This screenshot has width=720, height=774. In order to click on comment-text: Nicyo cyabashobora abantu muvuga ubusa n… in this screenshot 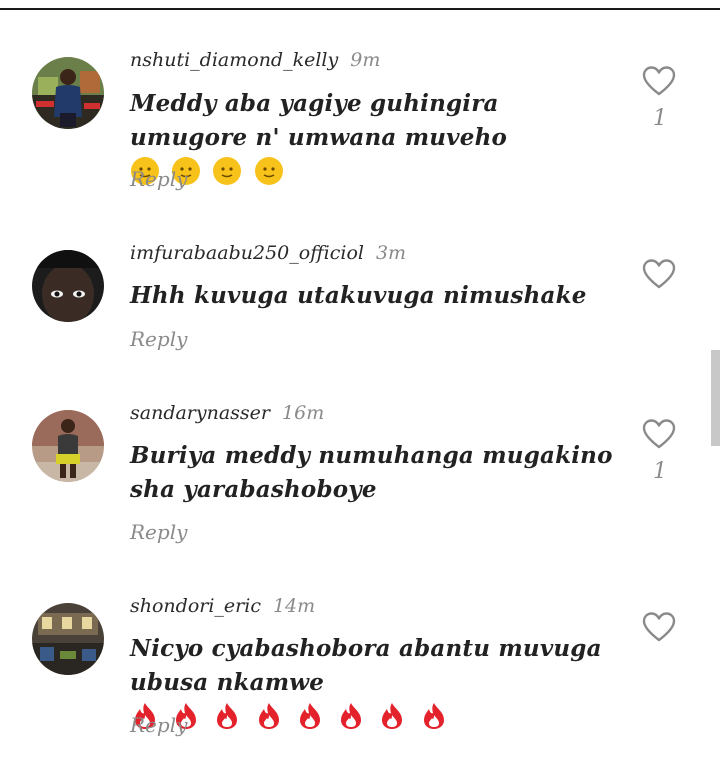, I will do `click(375, 683)`.